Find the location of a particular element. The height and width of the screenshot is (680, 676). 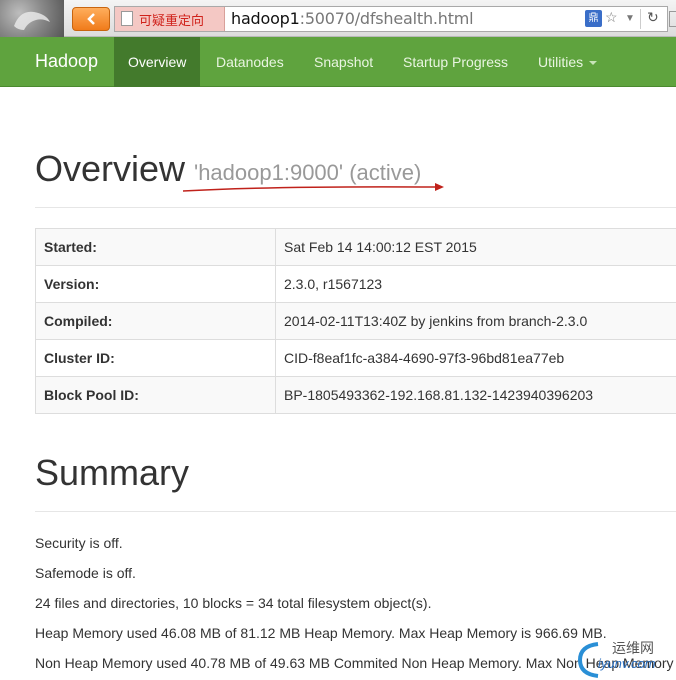

chevron-left-icon is located at coordinates (91, 19).